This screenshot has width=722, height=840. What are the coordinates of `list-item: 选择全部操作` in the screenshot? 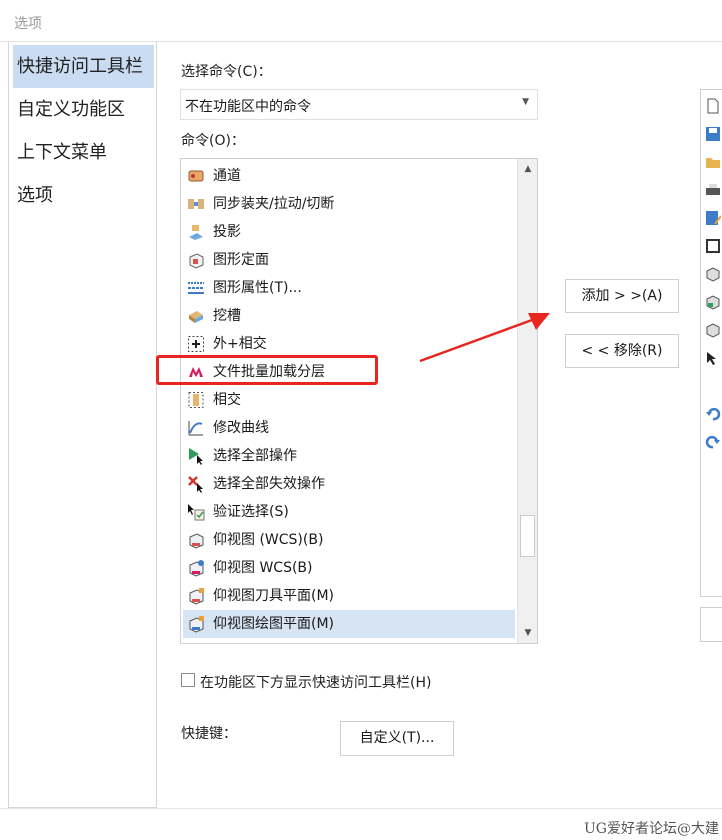 It's located at (349, 456).